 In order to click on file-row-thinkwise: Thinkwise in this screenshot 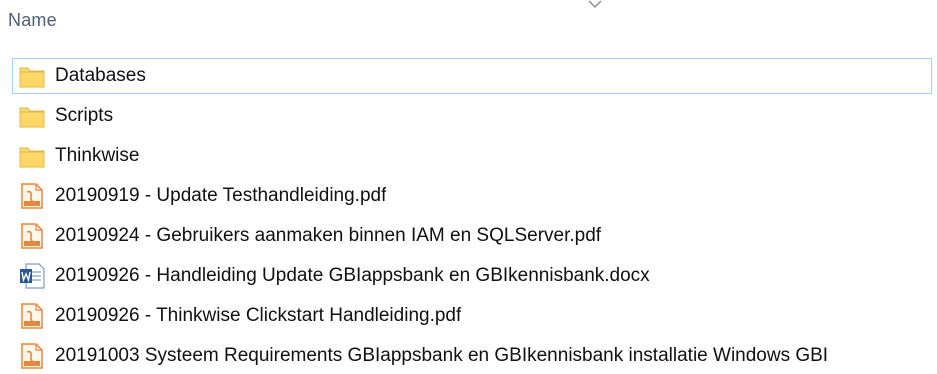, I will do `click(472, 156)`.